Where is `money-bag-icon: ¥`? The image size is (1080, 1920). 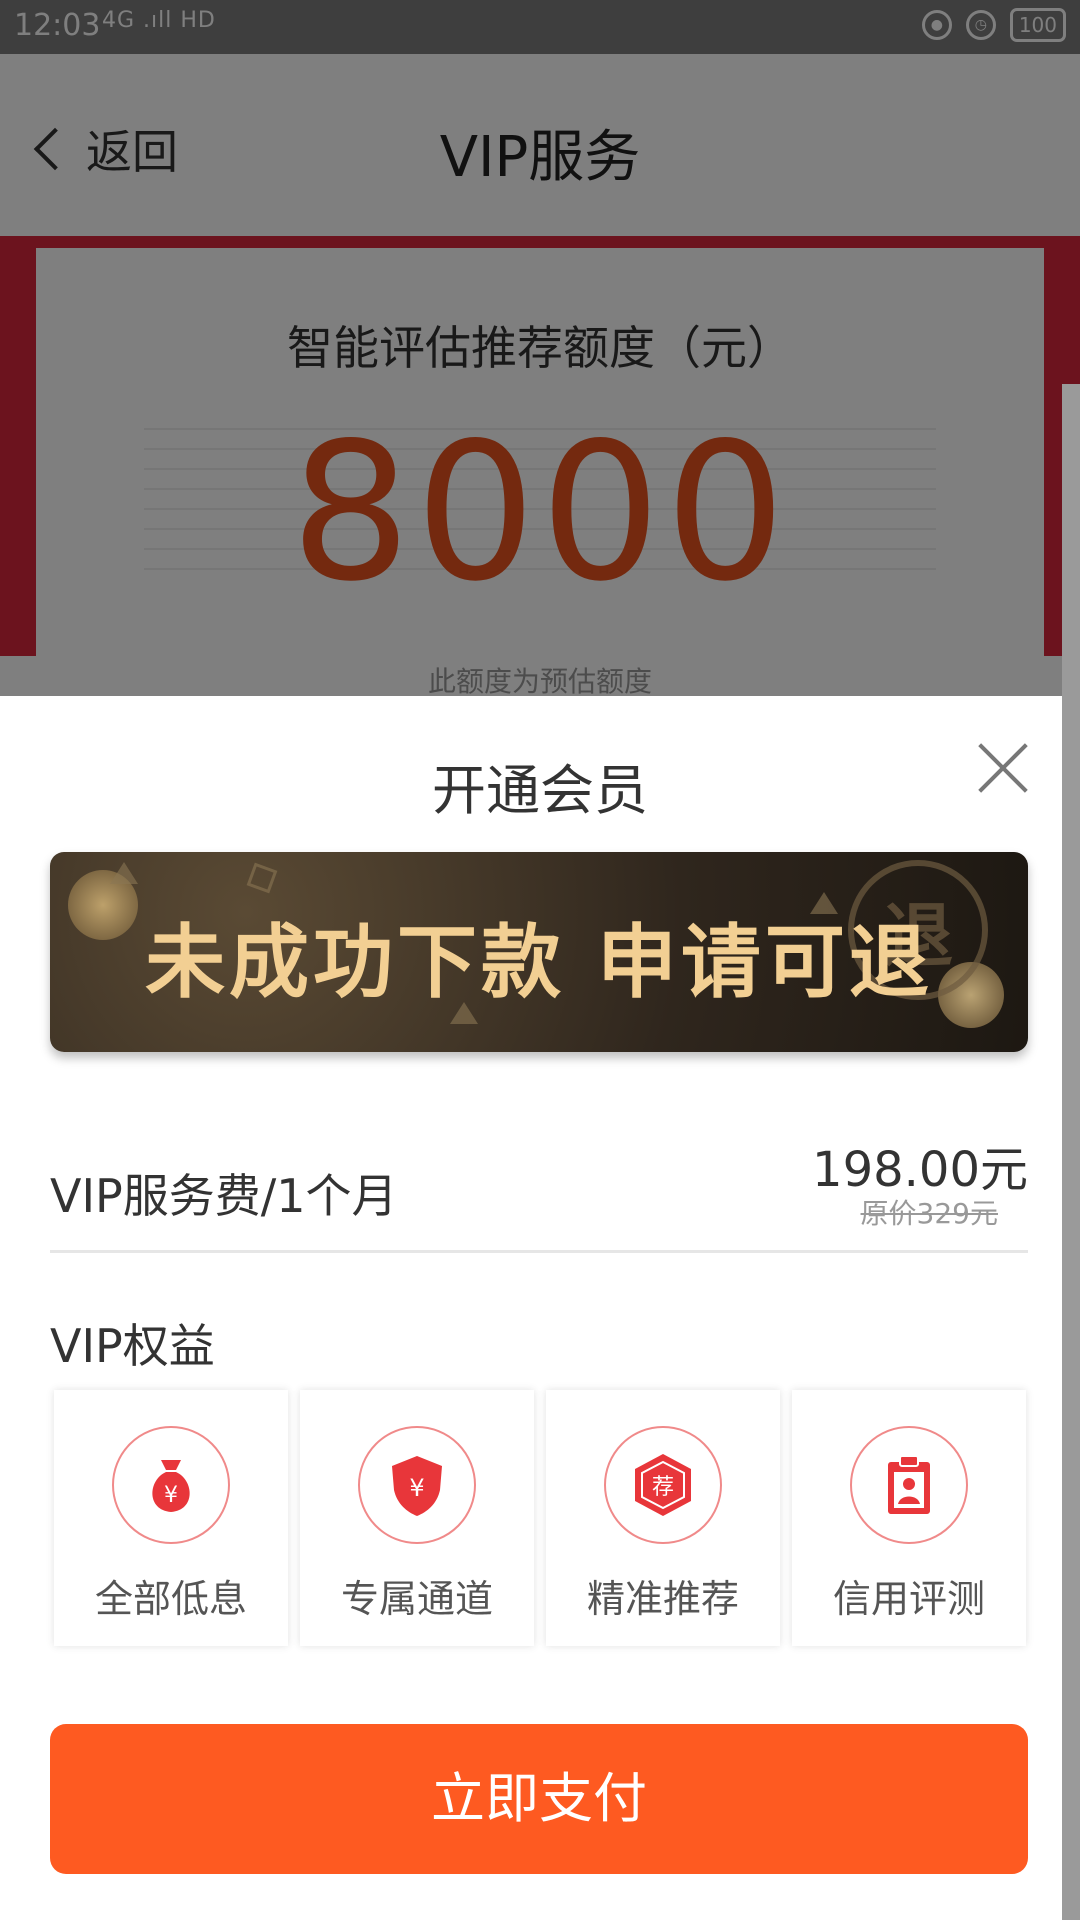 money-bag-icon: ¥ is located at coordinates (171, 1485).